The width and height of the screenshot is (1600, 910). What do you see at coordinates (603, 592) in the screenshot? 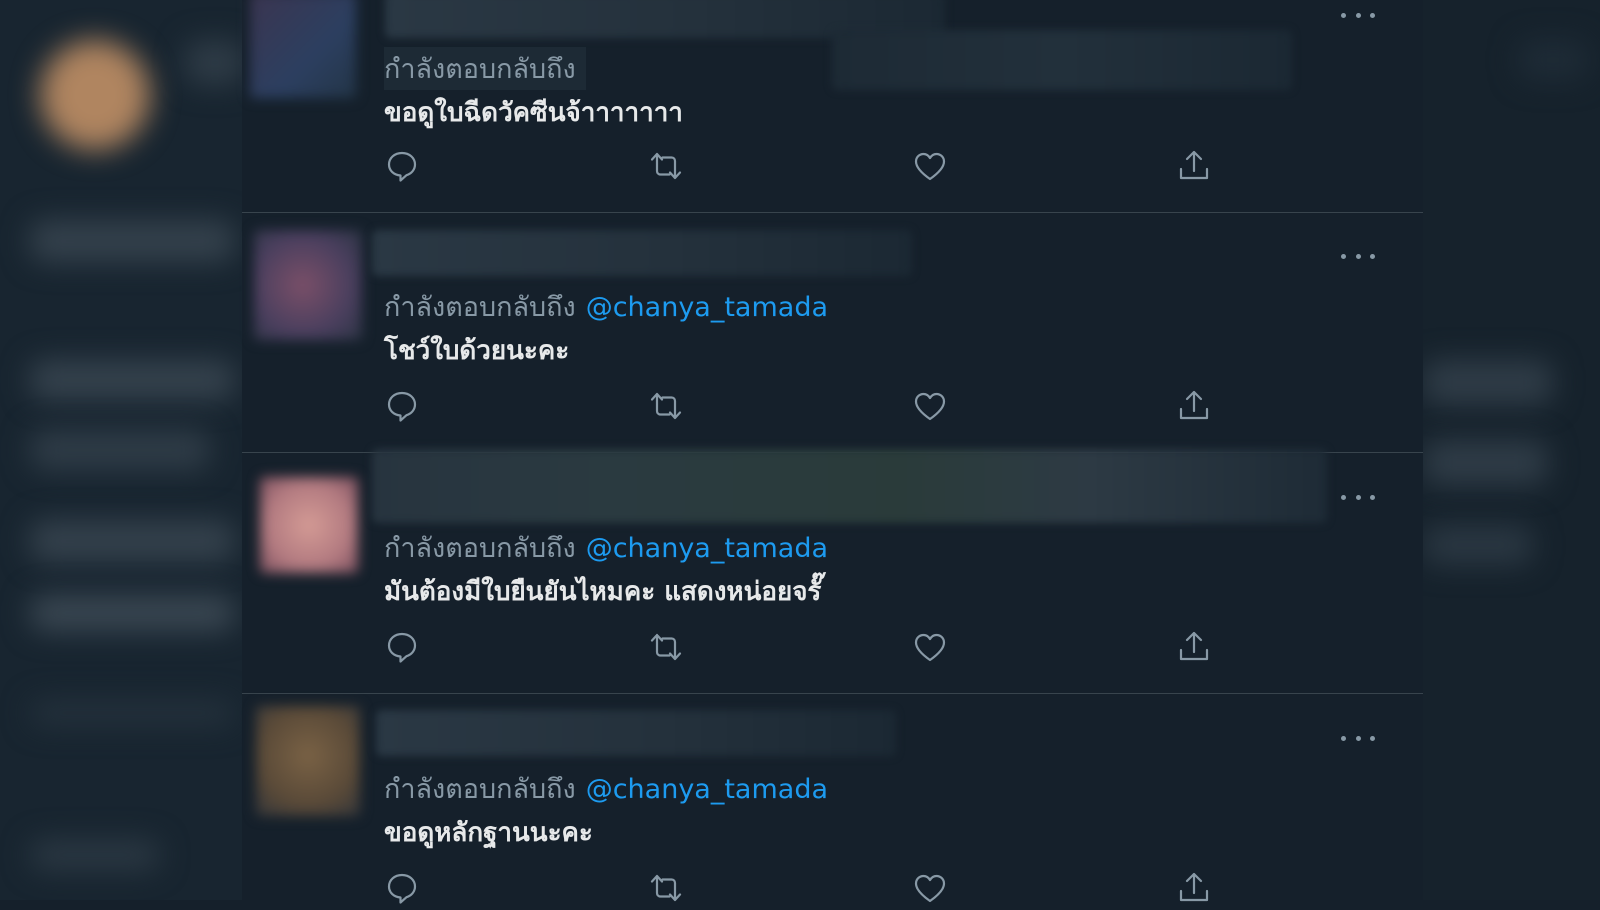
I see `tweet-text: มันต้องมีใบยืนยันไหมคะ แสดงหน่อยจรั๊` at bounding box center [603, 592].